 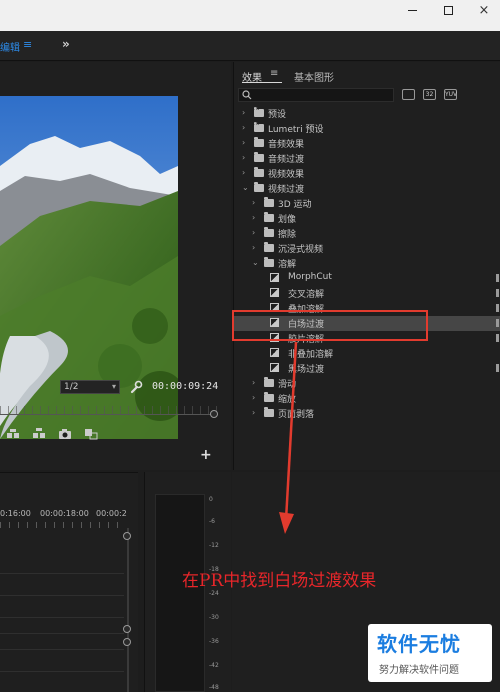 I want to click on meter-tick: -42, so click(x=214, y=665).